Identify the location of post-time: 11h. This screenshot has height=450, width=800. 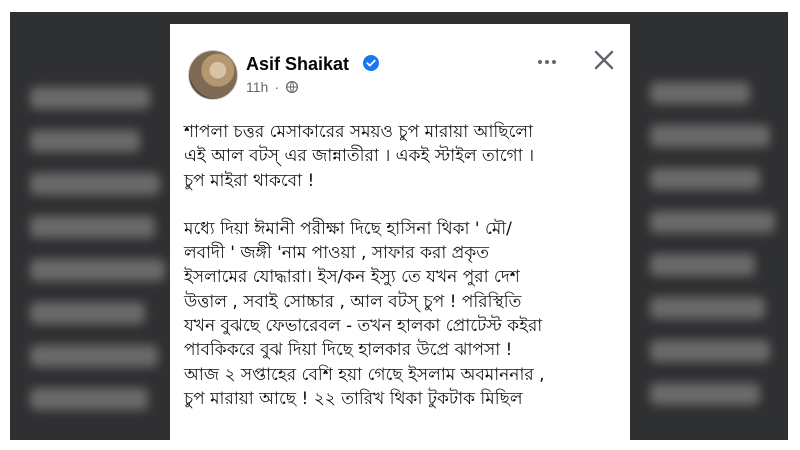
(257, 87).